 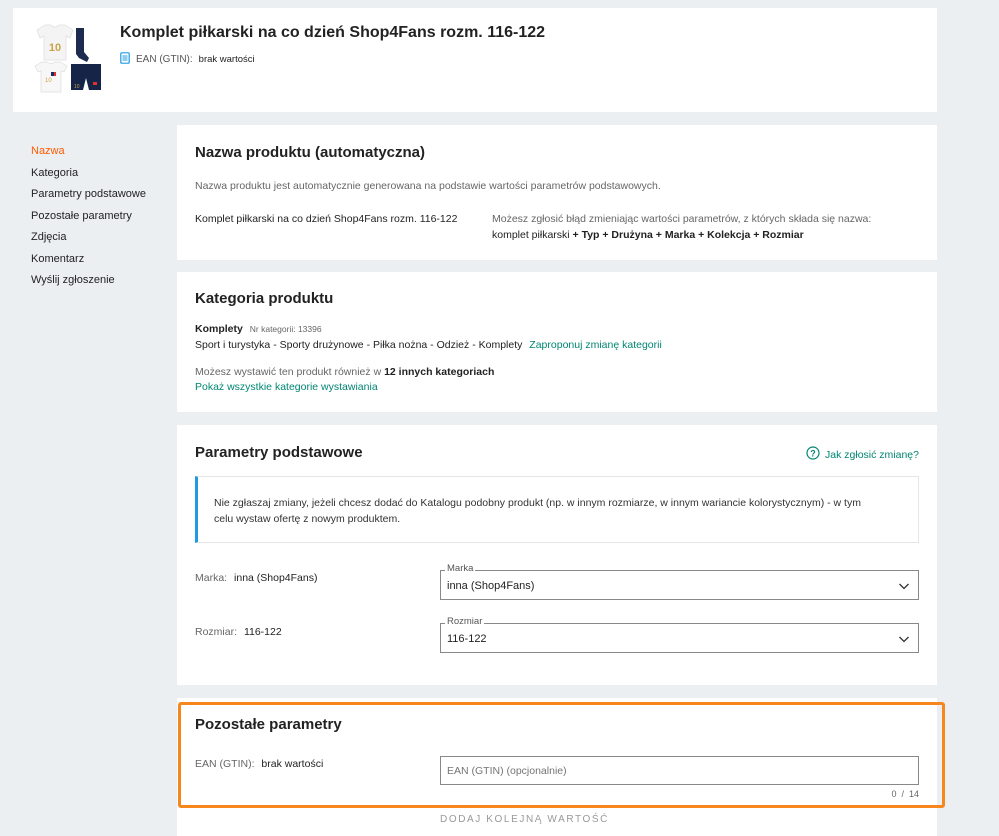 I want to click on document-icon, so click(x=125, y=59).